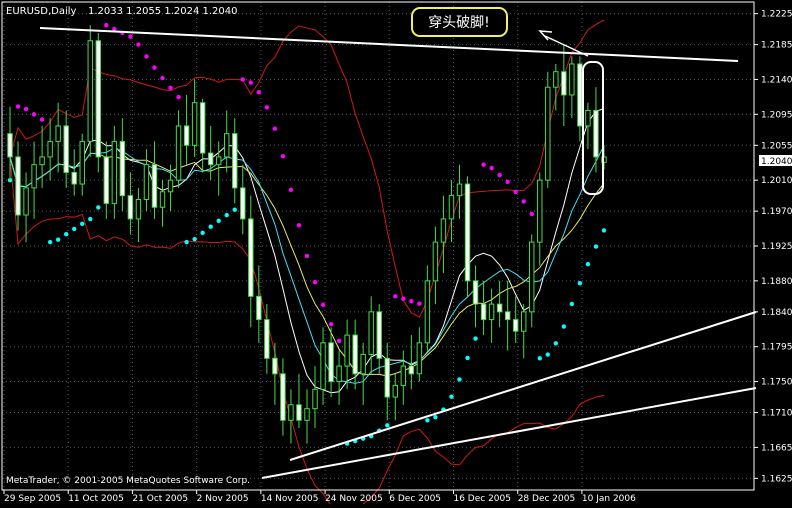 The image size is (792, 508). I want to click on y-tick-label: 1.1970, so click(776, 212).